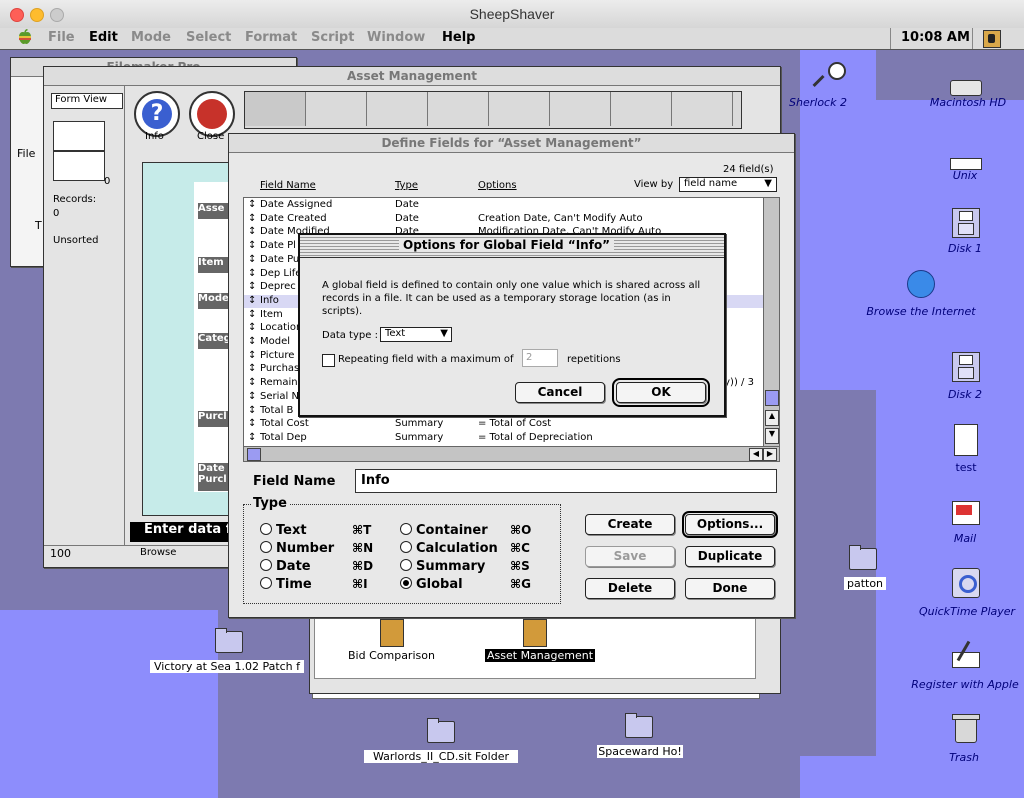 Image resolution: width=1024 pixels, height=798 pixels. Describe the element at coordinates (756, 454) in the screenshot. I see `scroll-left-arrow: ◀` at that location.